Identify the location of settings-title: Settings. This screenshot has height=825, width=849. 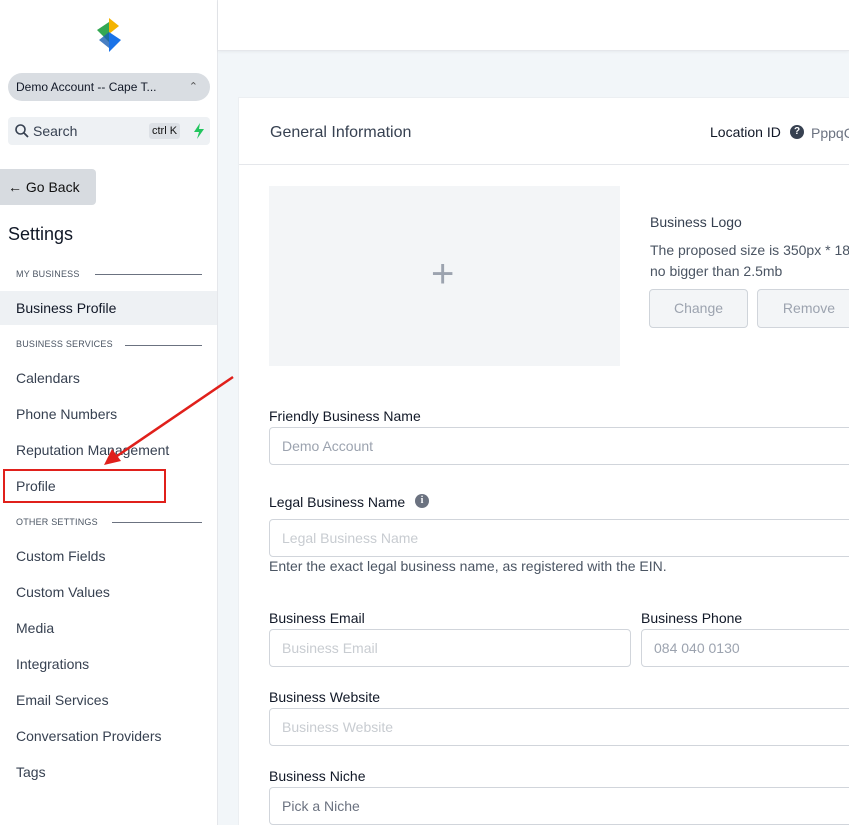
(41, 234).